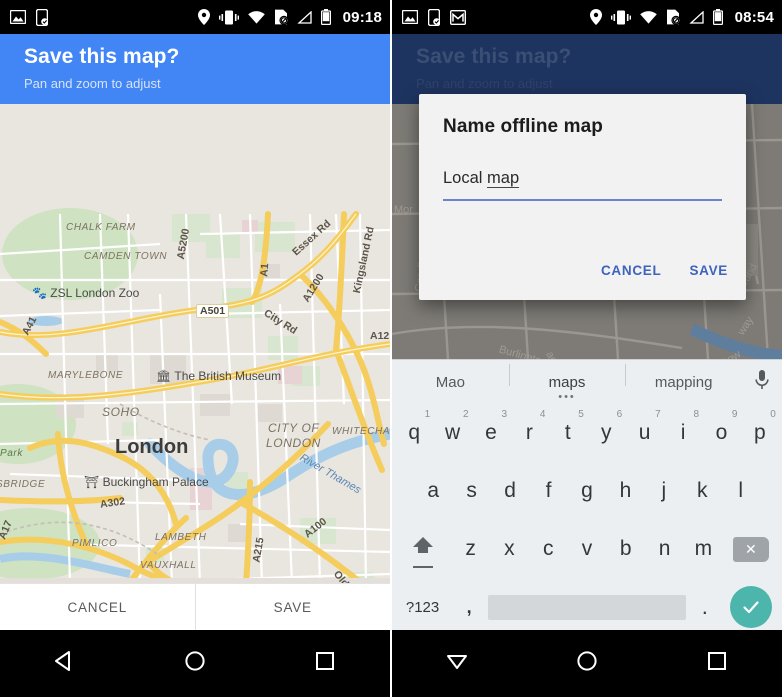 The width and height of the screenshot is (782, 697). What do you see at coordinates (625, 491) in the screenshot?
I see `key-h: h` at bounding box center [625, 491].